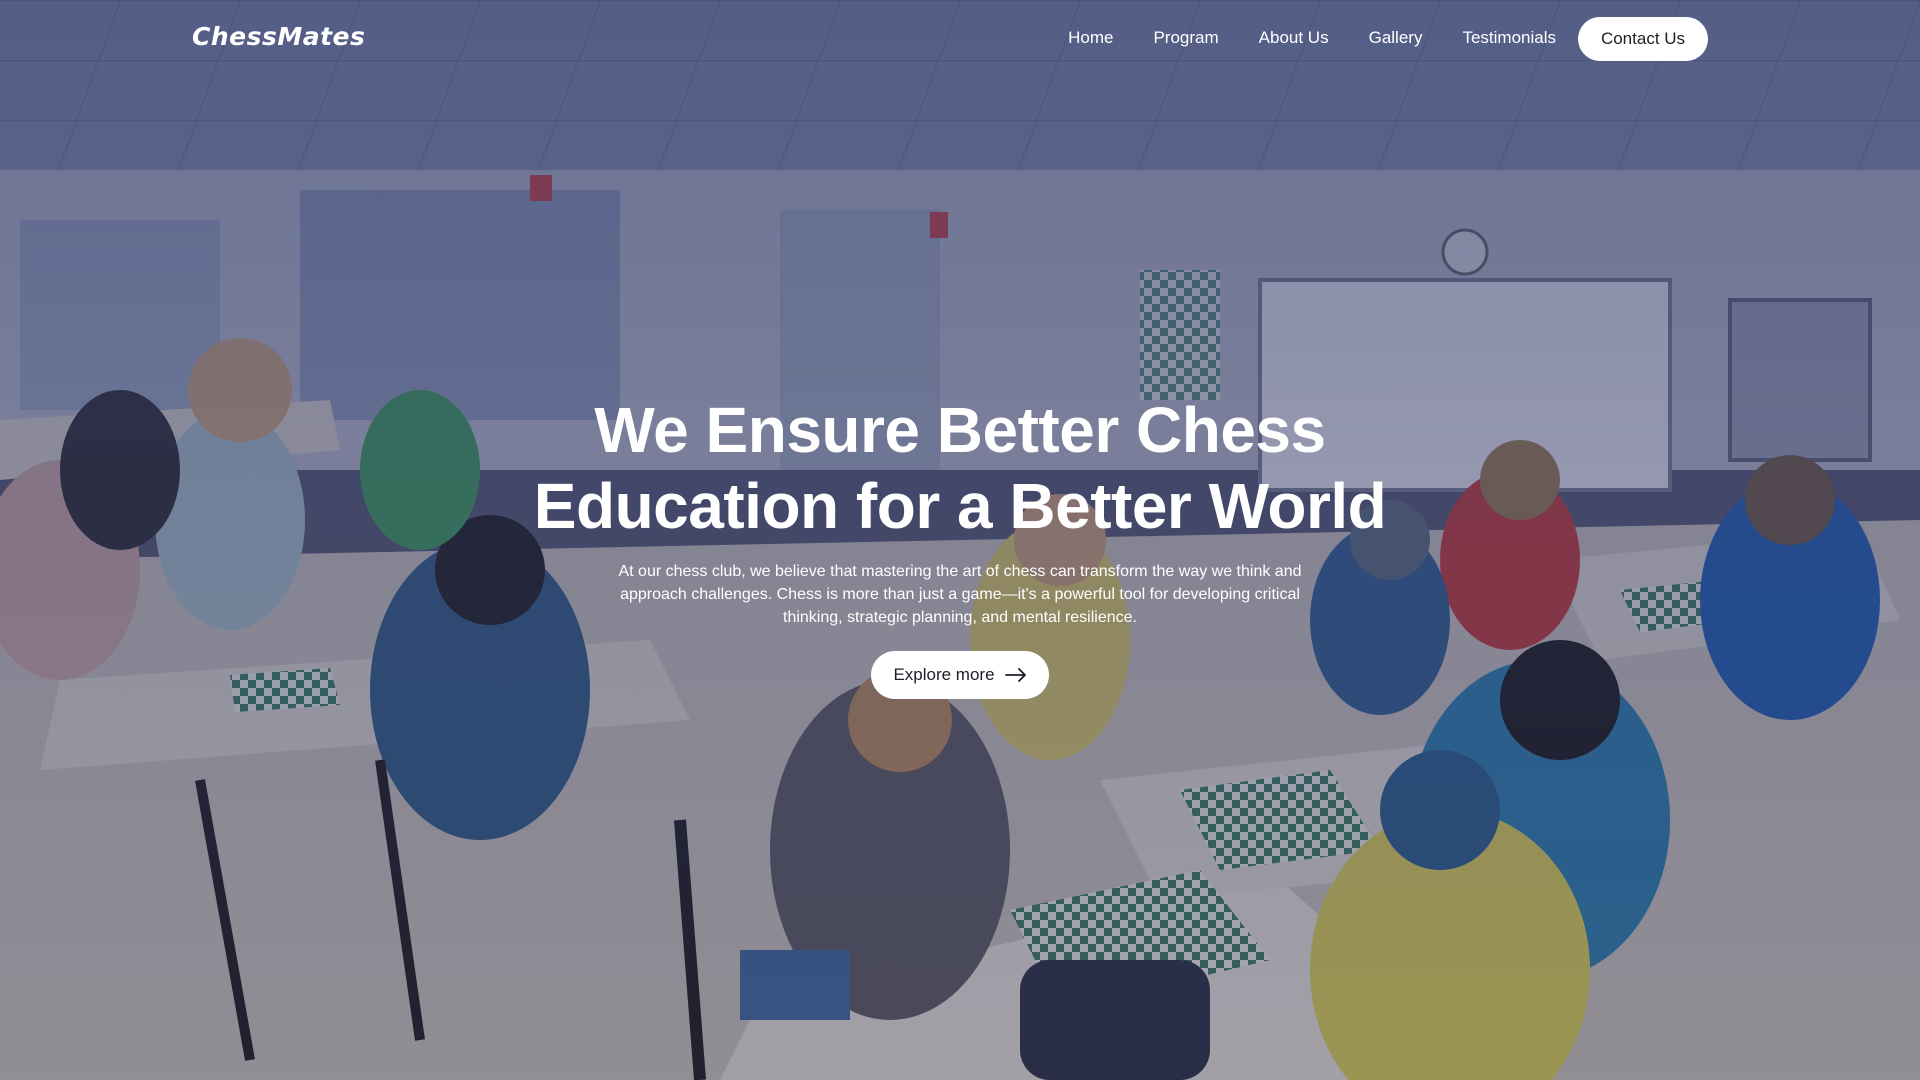  I want to click on explore-more-button: Explore more, so click(960, 675).